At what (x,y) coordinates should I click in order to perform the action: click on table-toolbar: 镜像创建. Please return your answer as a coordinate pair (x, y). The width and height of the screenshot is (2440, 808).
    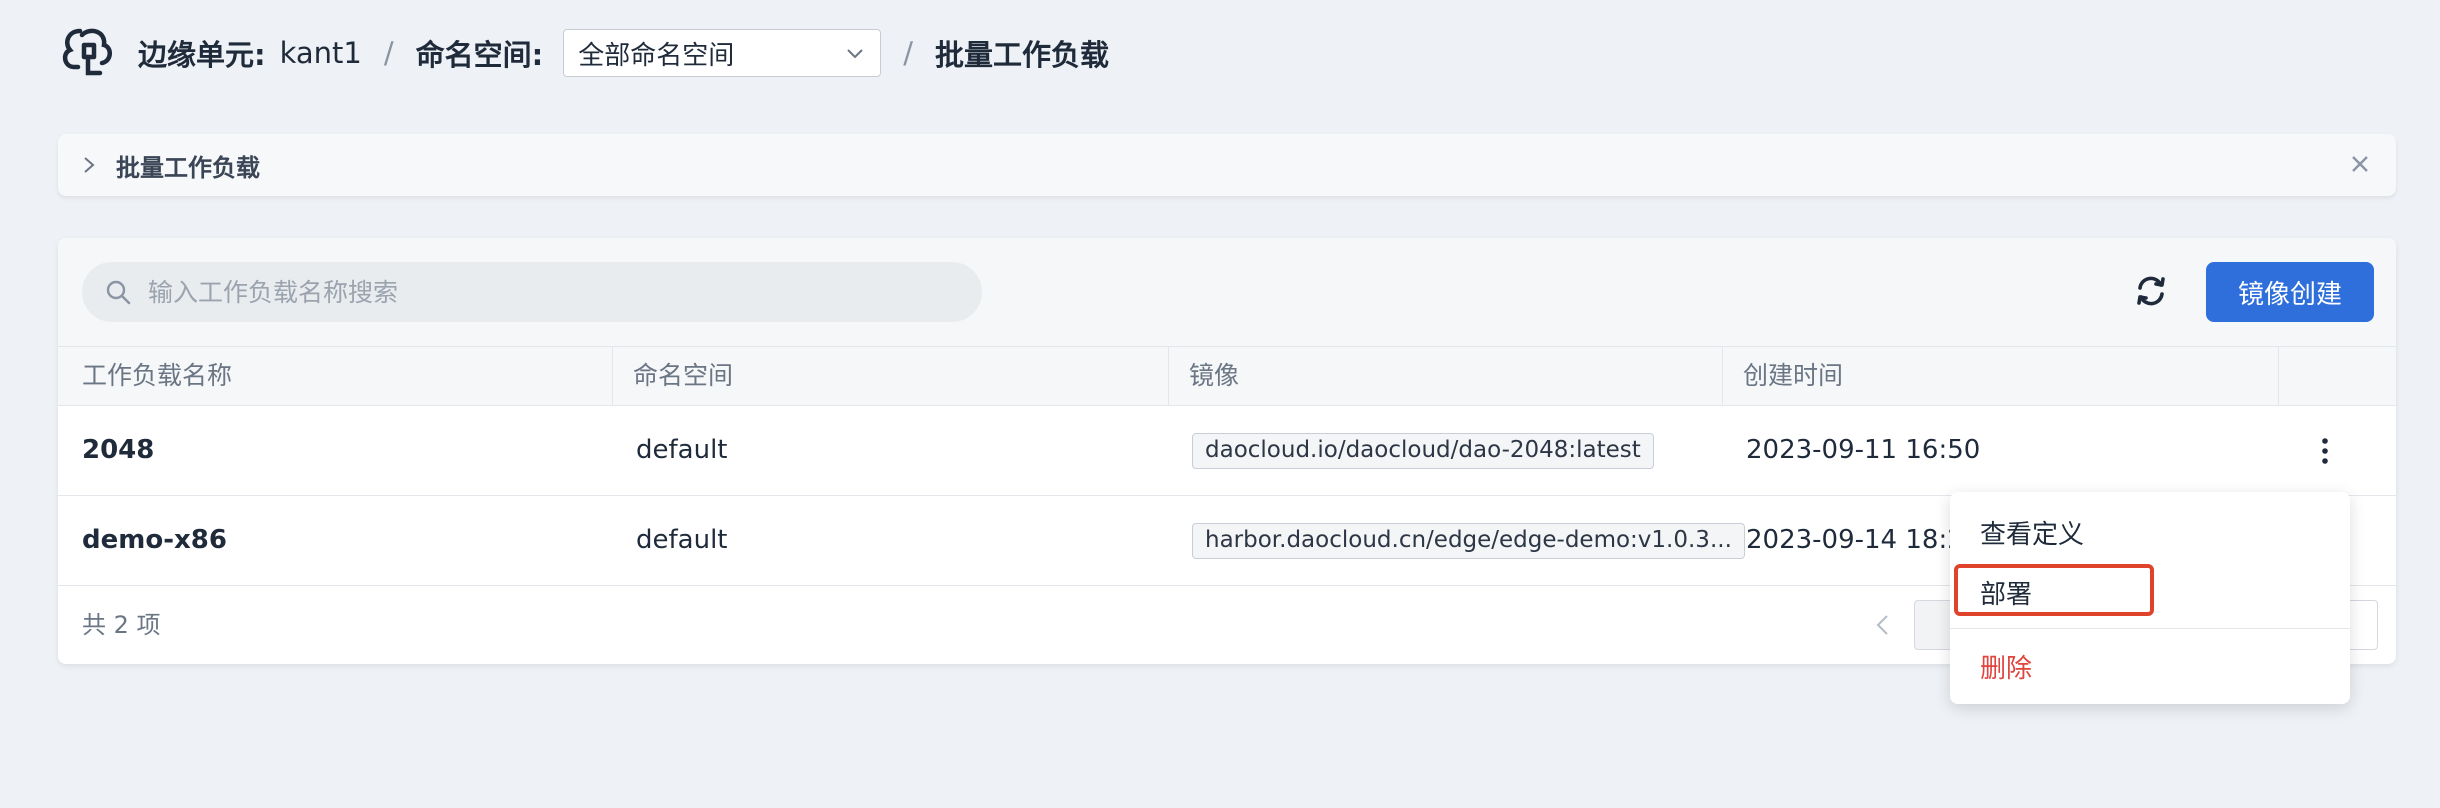
    Looking at the image, I should click on (1227, 292).